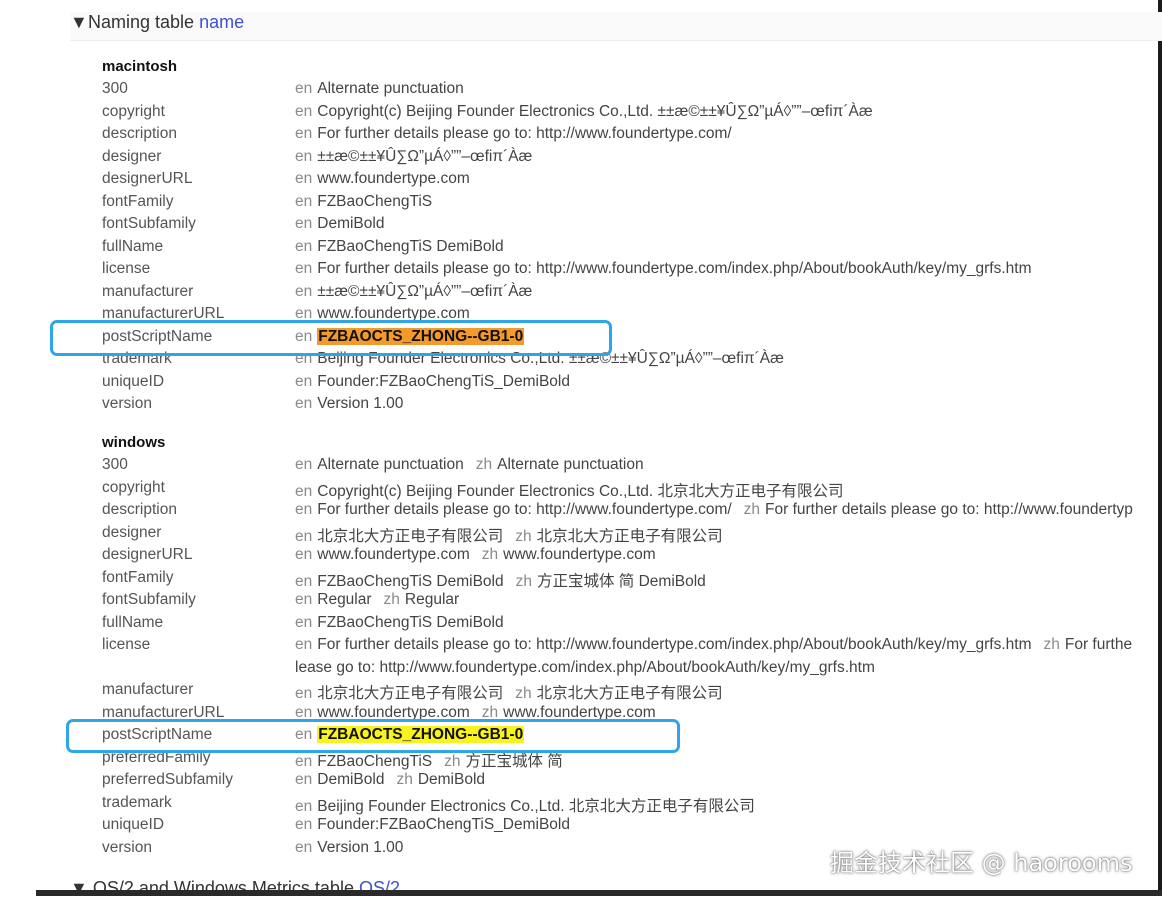  What do you see at coordinates (157, 734) in the screenshot?
I see `record-key: postScriptName` at bounding box center [157, 734].